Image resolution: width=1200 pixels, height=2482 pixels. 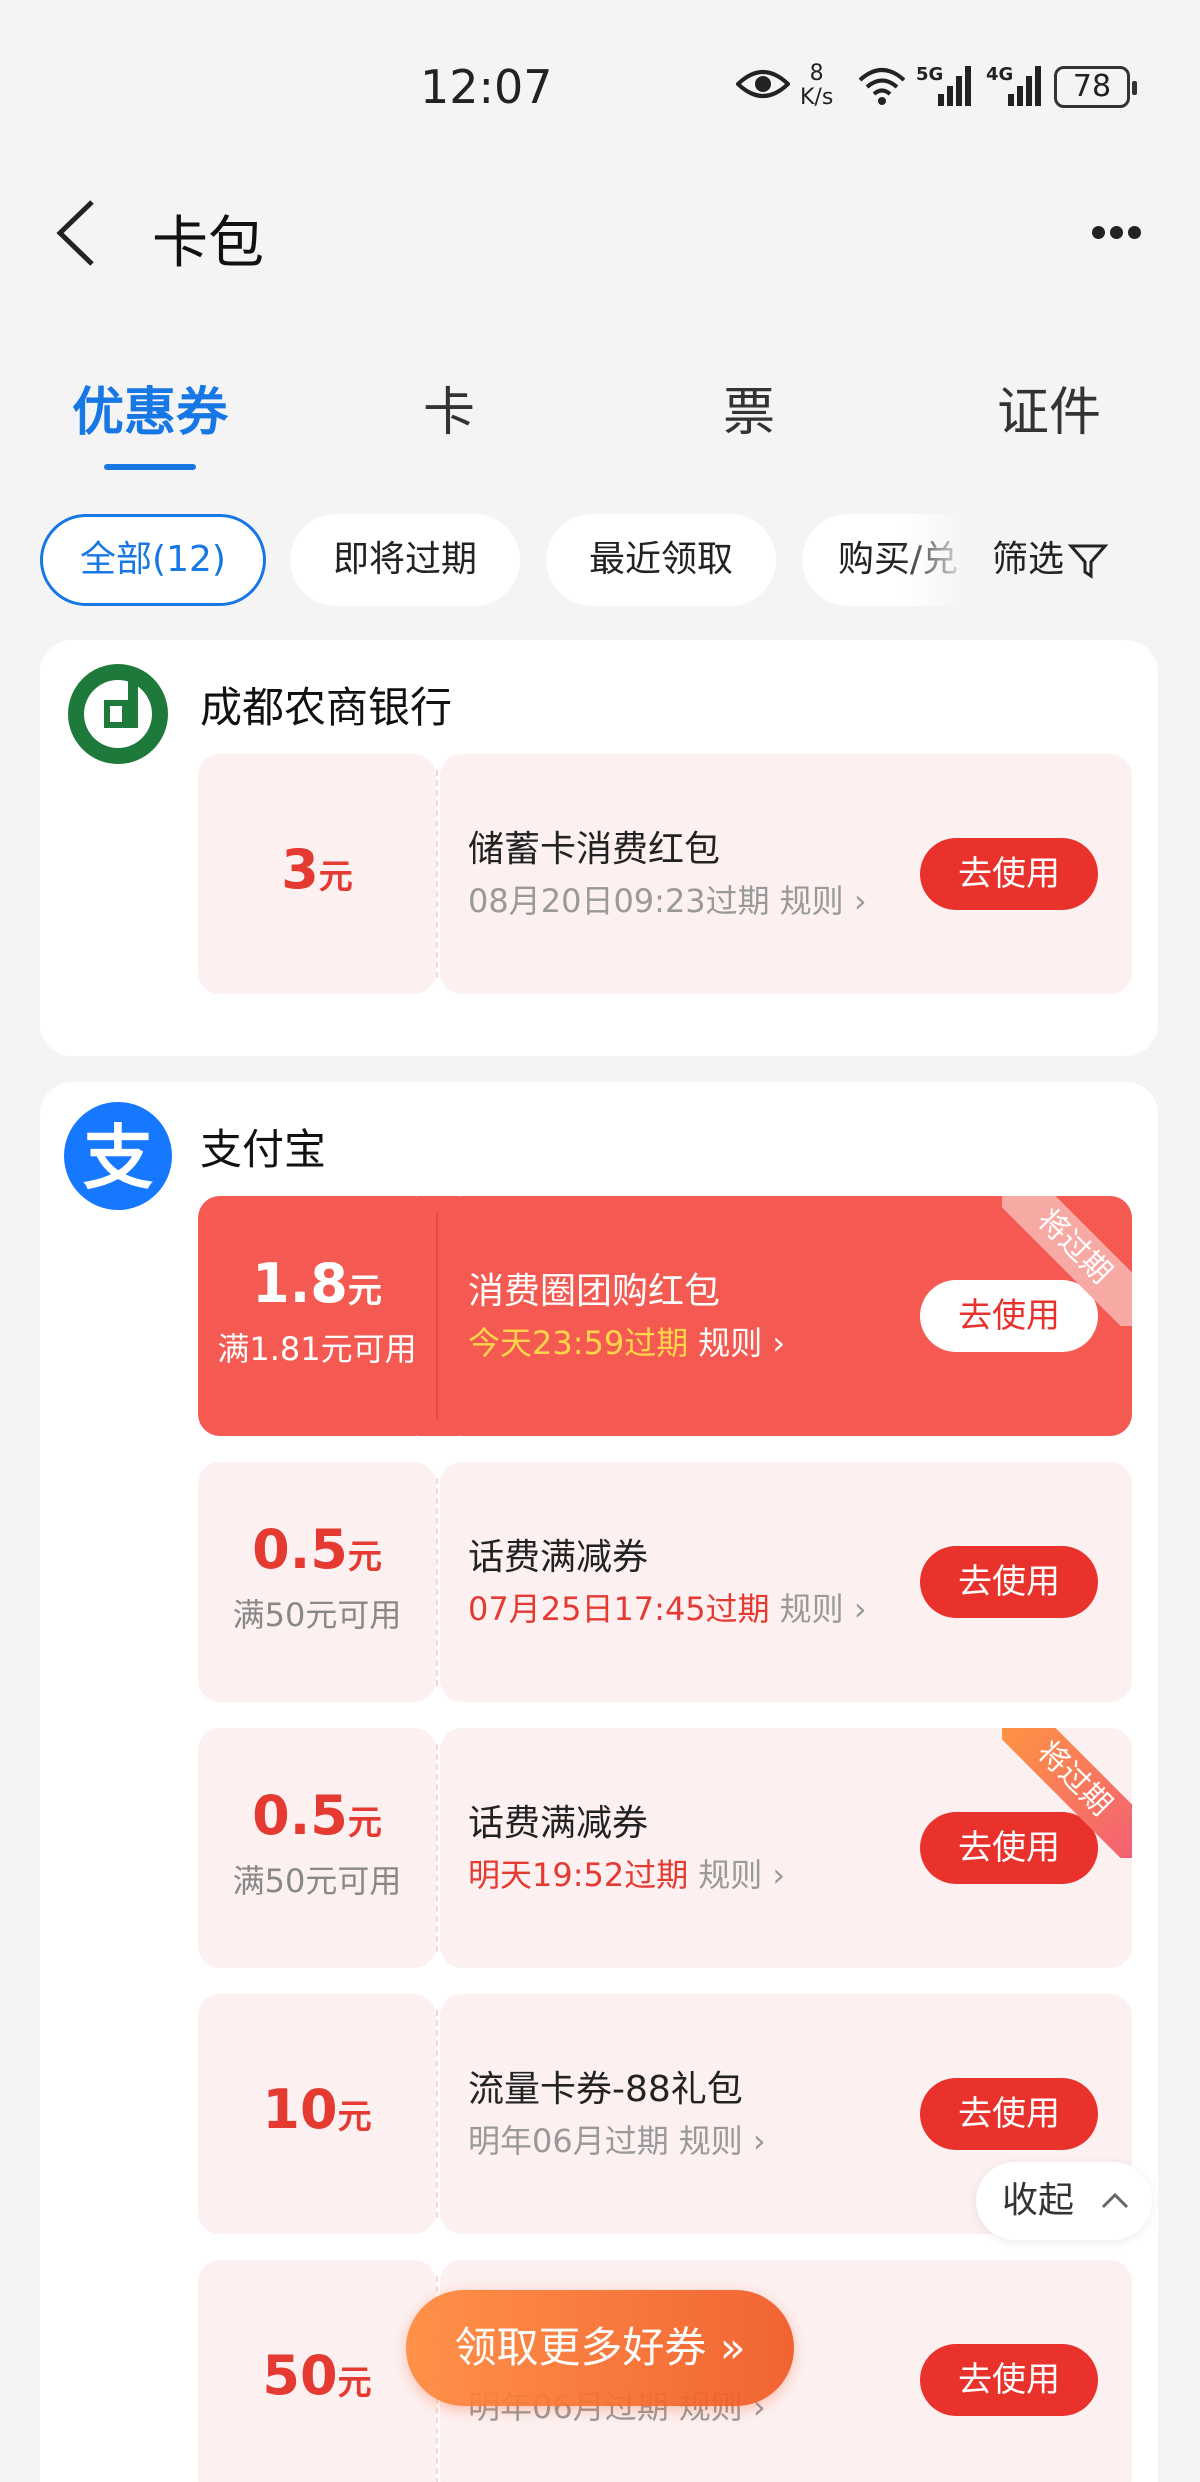 I want to click on coupon-item: 3元 储蓄卡消费红包 08月20日09:23过期 规则 › 去使用, so click(x=665, y=874).